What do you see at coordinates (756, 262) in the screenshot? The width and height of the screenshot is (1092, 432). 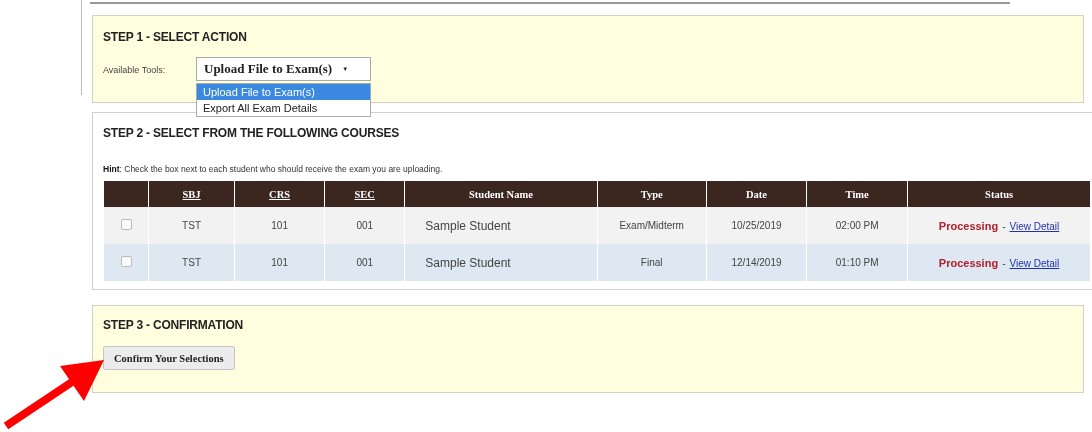 I see `table-cell: 12/14/2019` at bounding box center [756, 262].